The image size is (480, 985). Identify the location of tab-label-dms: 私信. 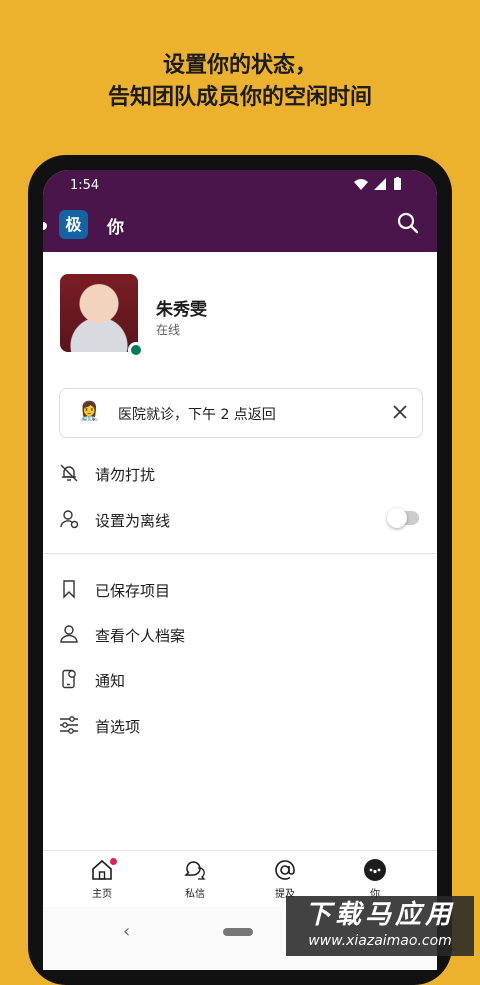
(195, 894).